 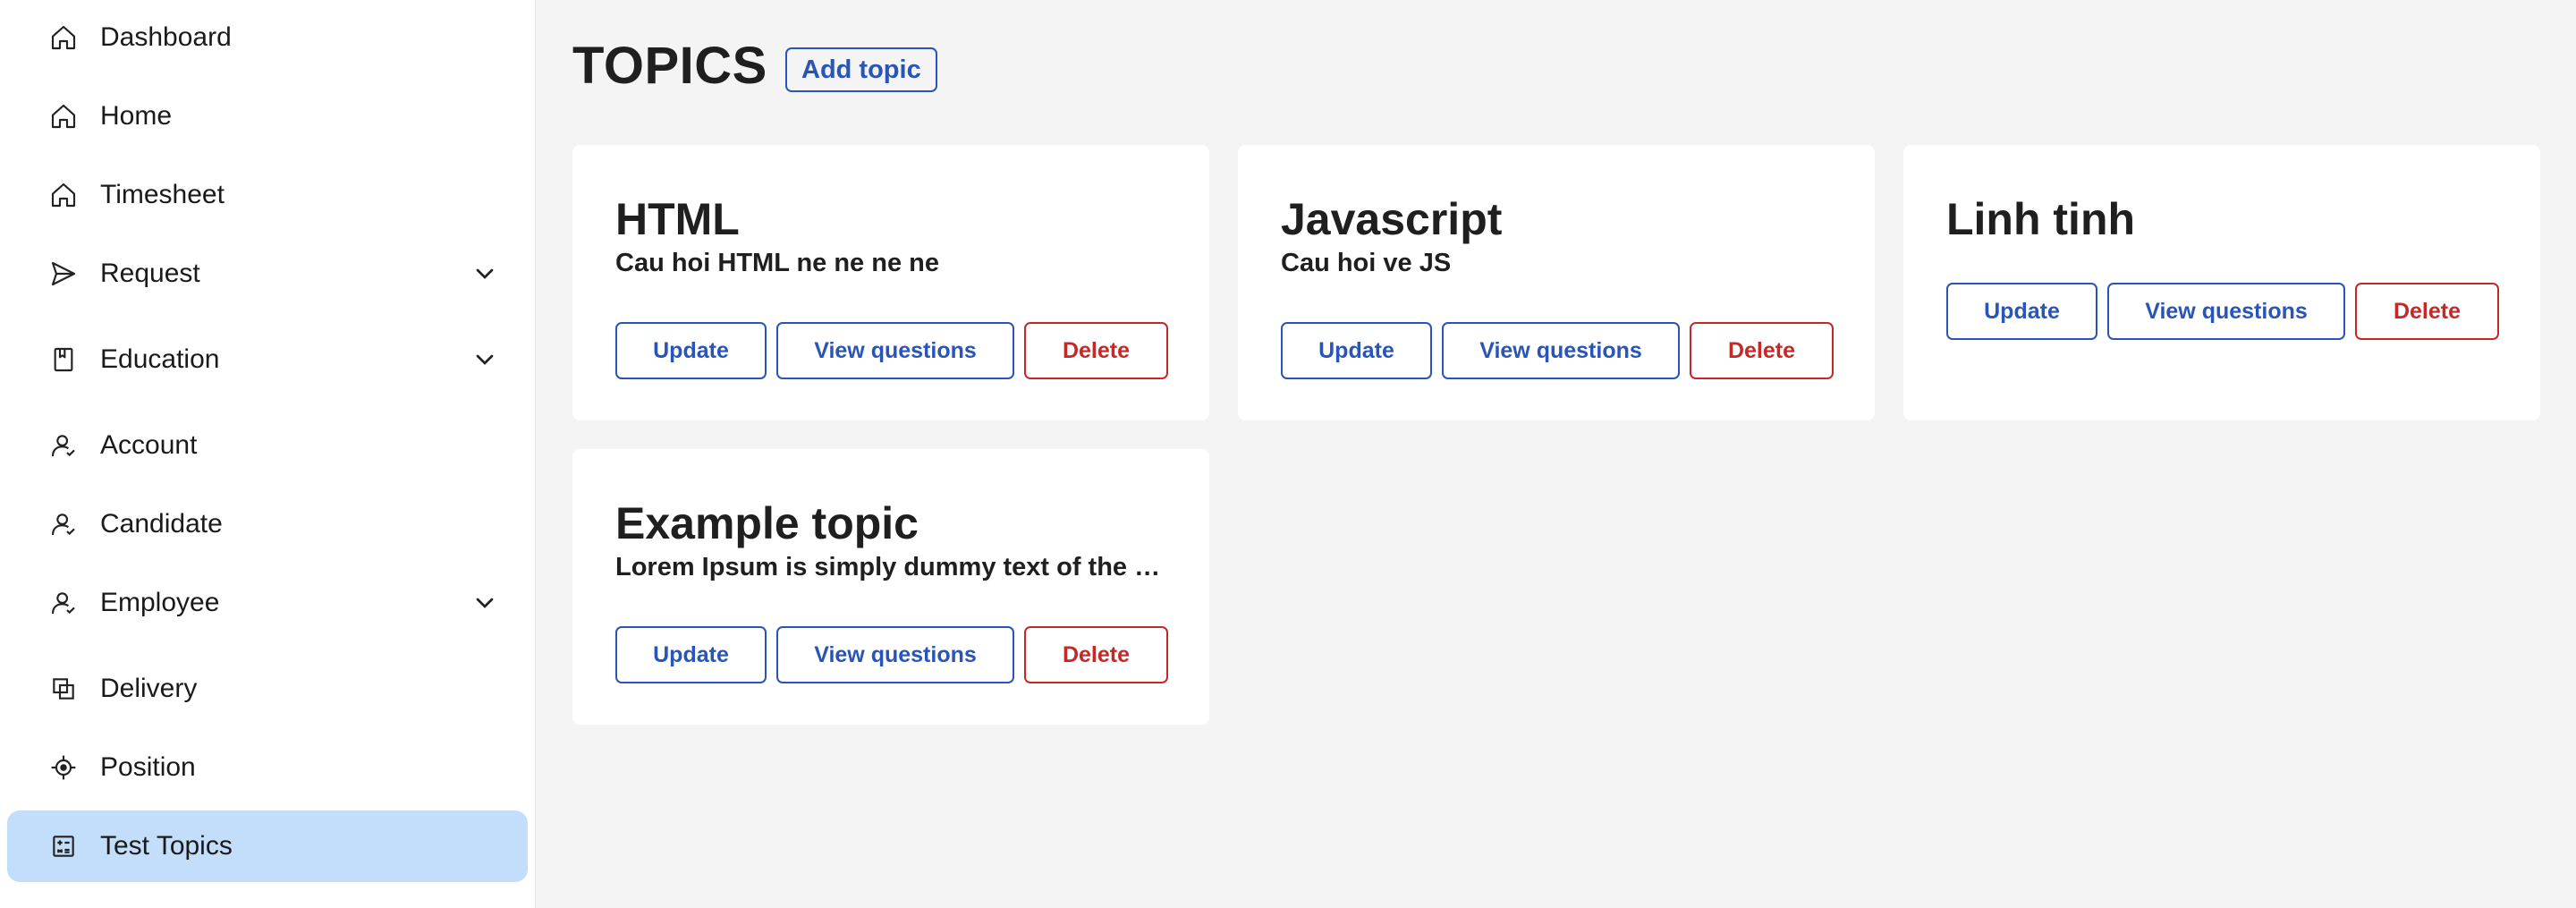 What do you see at coordinates (767, 523) in the screenshot?
I see `topic-title: Example topic` at bounding box center [767, 523].